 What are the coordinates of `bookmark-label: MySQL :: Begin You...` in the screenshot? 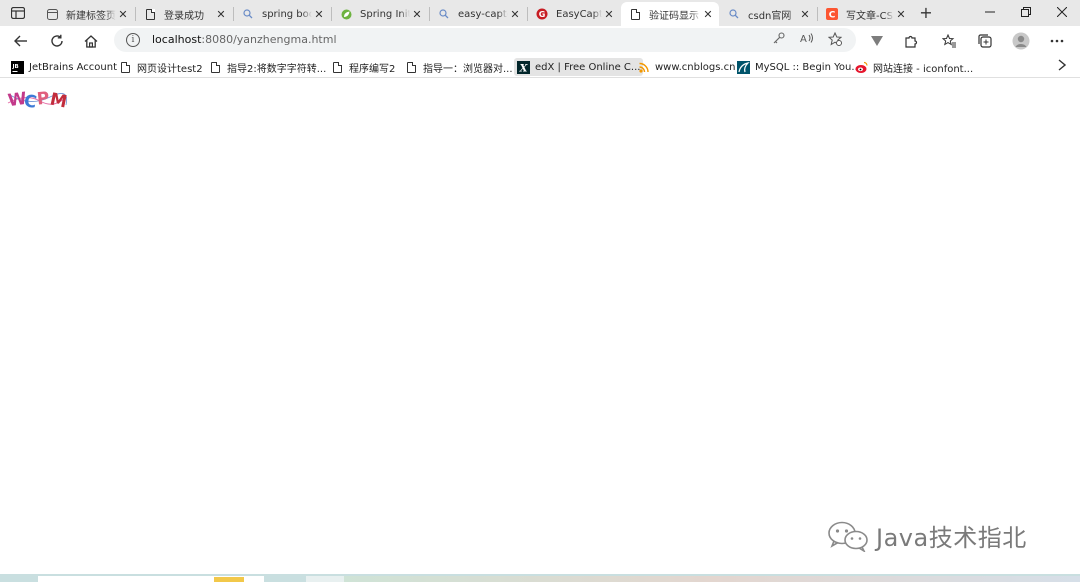 It's located at (808, 67).